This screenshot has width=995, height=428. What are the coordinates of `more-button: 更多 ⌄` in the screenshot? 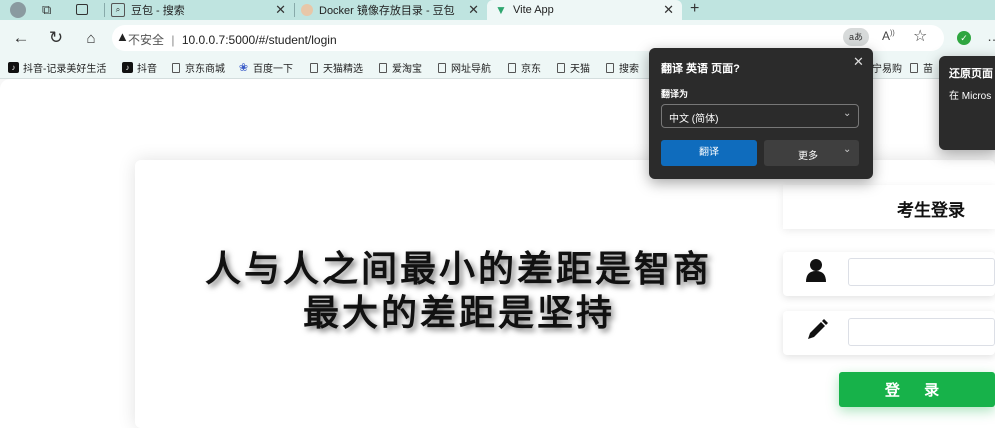 It's located at (811, 153).